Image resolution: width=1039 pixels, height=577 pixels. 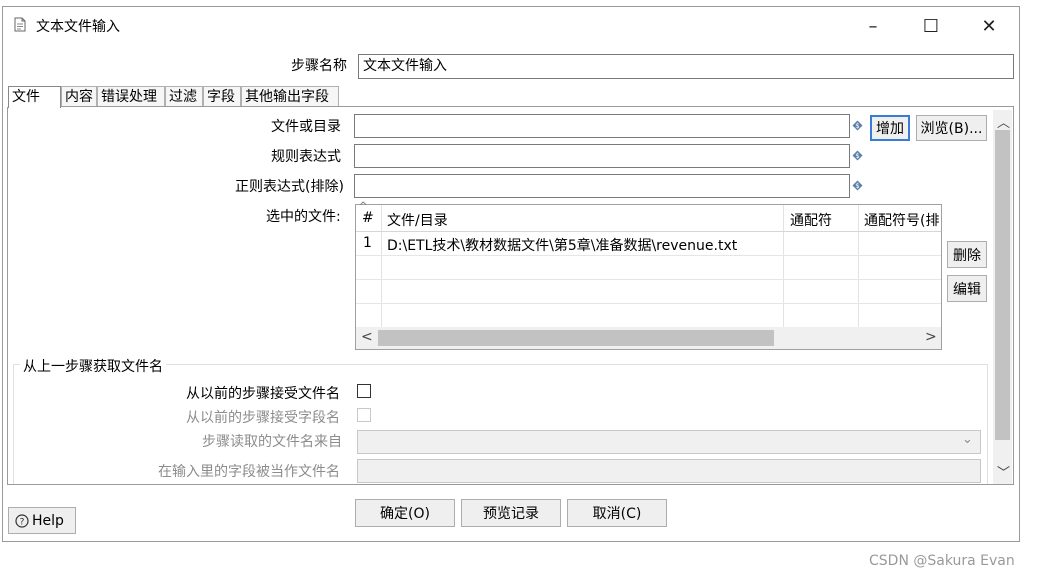 I want to click on help-button: ? Help, so click(x=42, y=520).